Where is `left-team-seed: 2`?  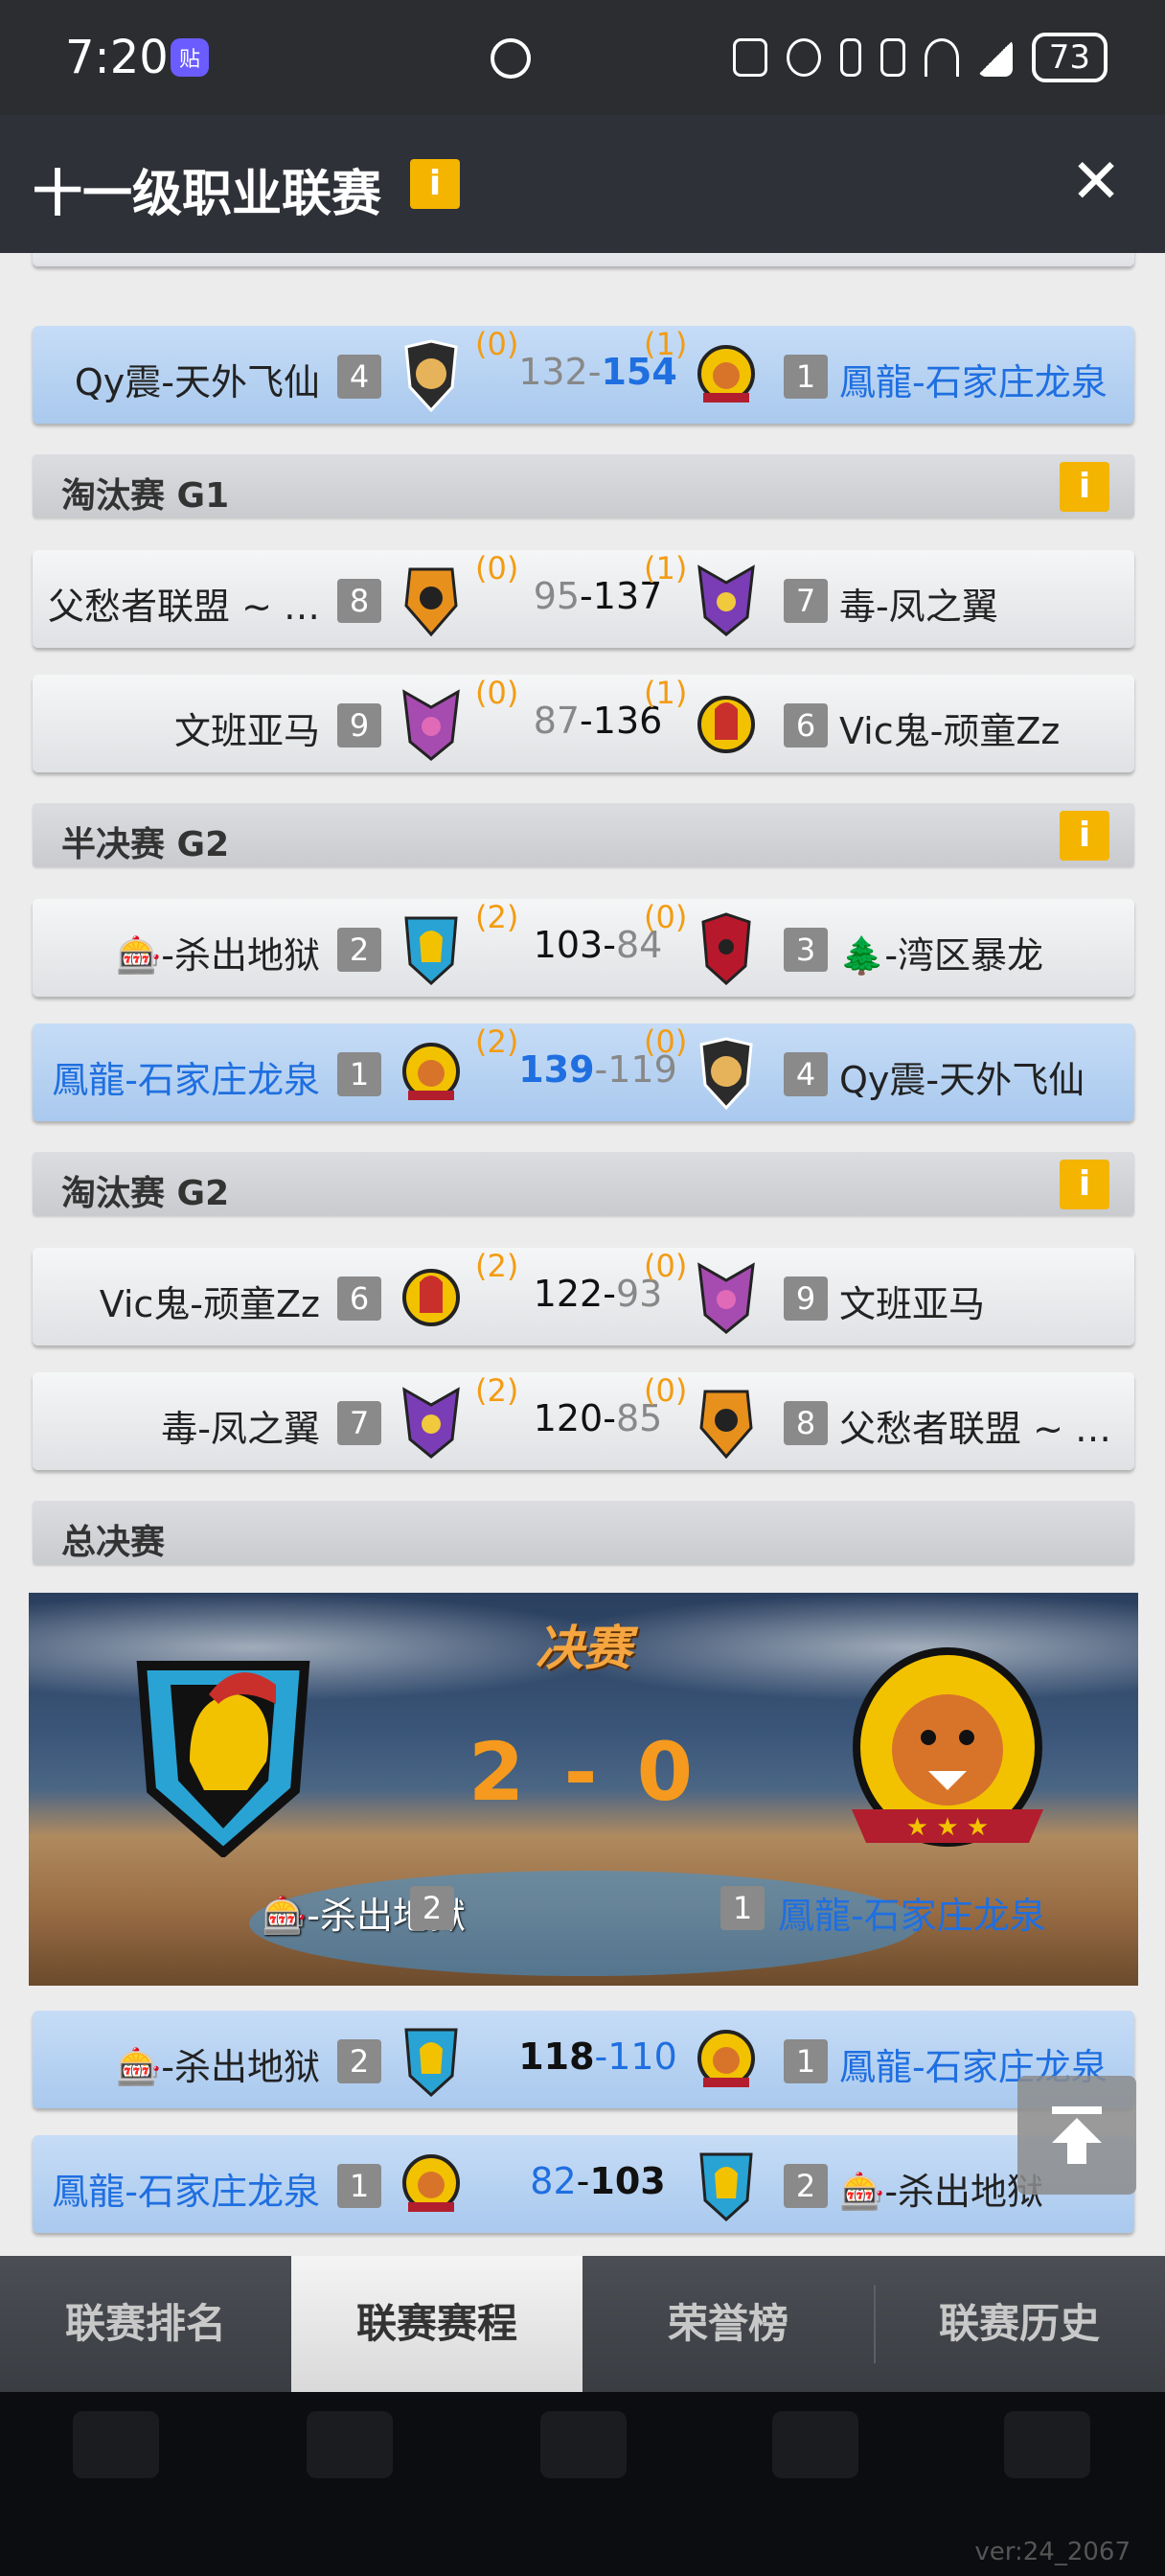
left-team-seed: 2 is located at coordinates (359, 950).